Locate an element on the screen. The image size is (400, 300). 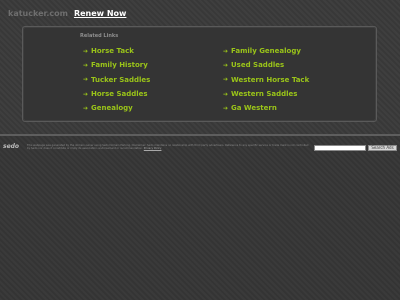
renew-now-link: Renew Now is located at coordinates (100, 13).